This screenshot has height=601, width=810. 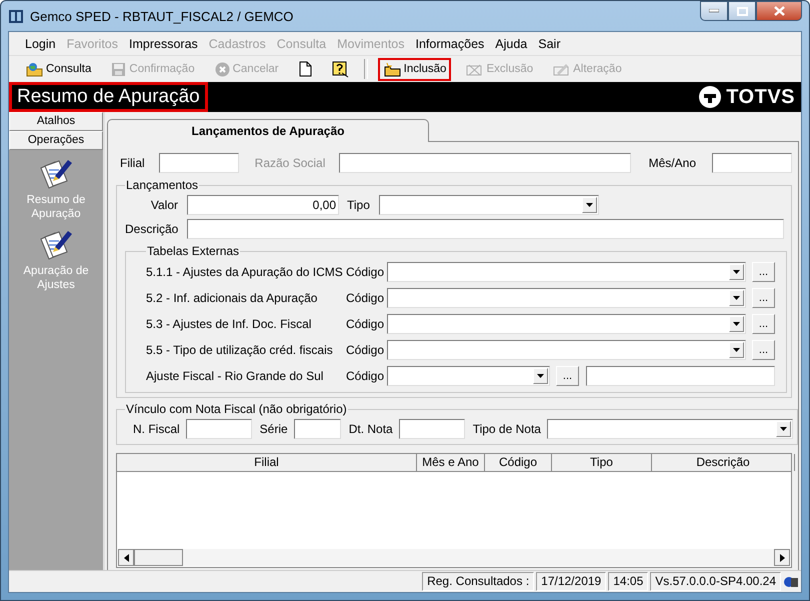 I want to click on screen-title: Resumo de Apuração, so click(x=108, y=97).